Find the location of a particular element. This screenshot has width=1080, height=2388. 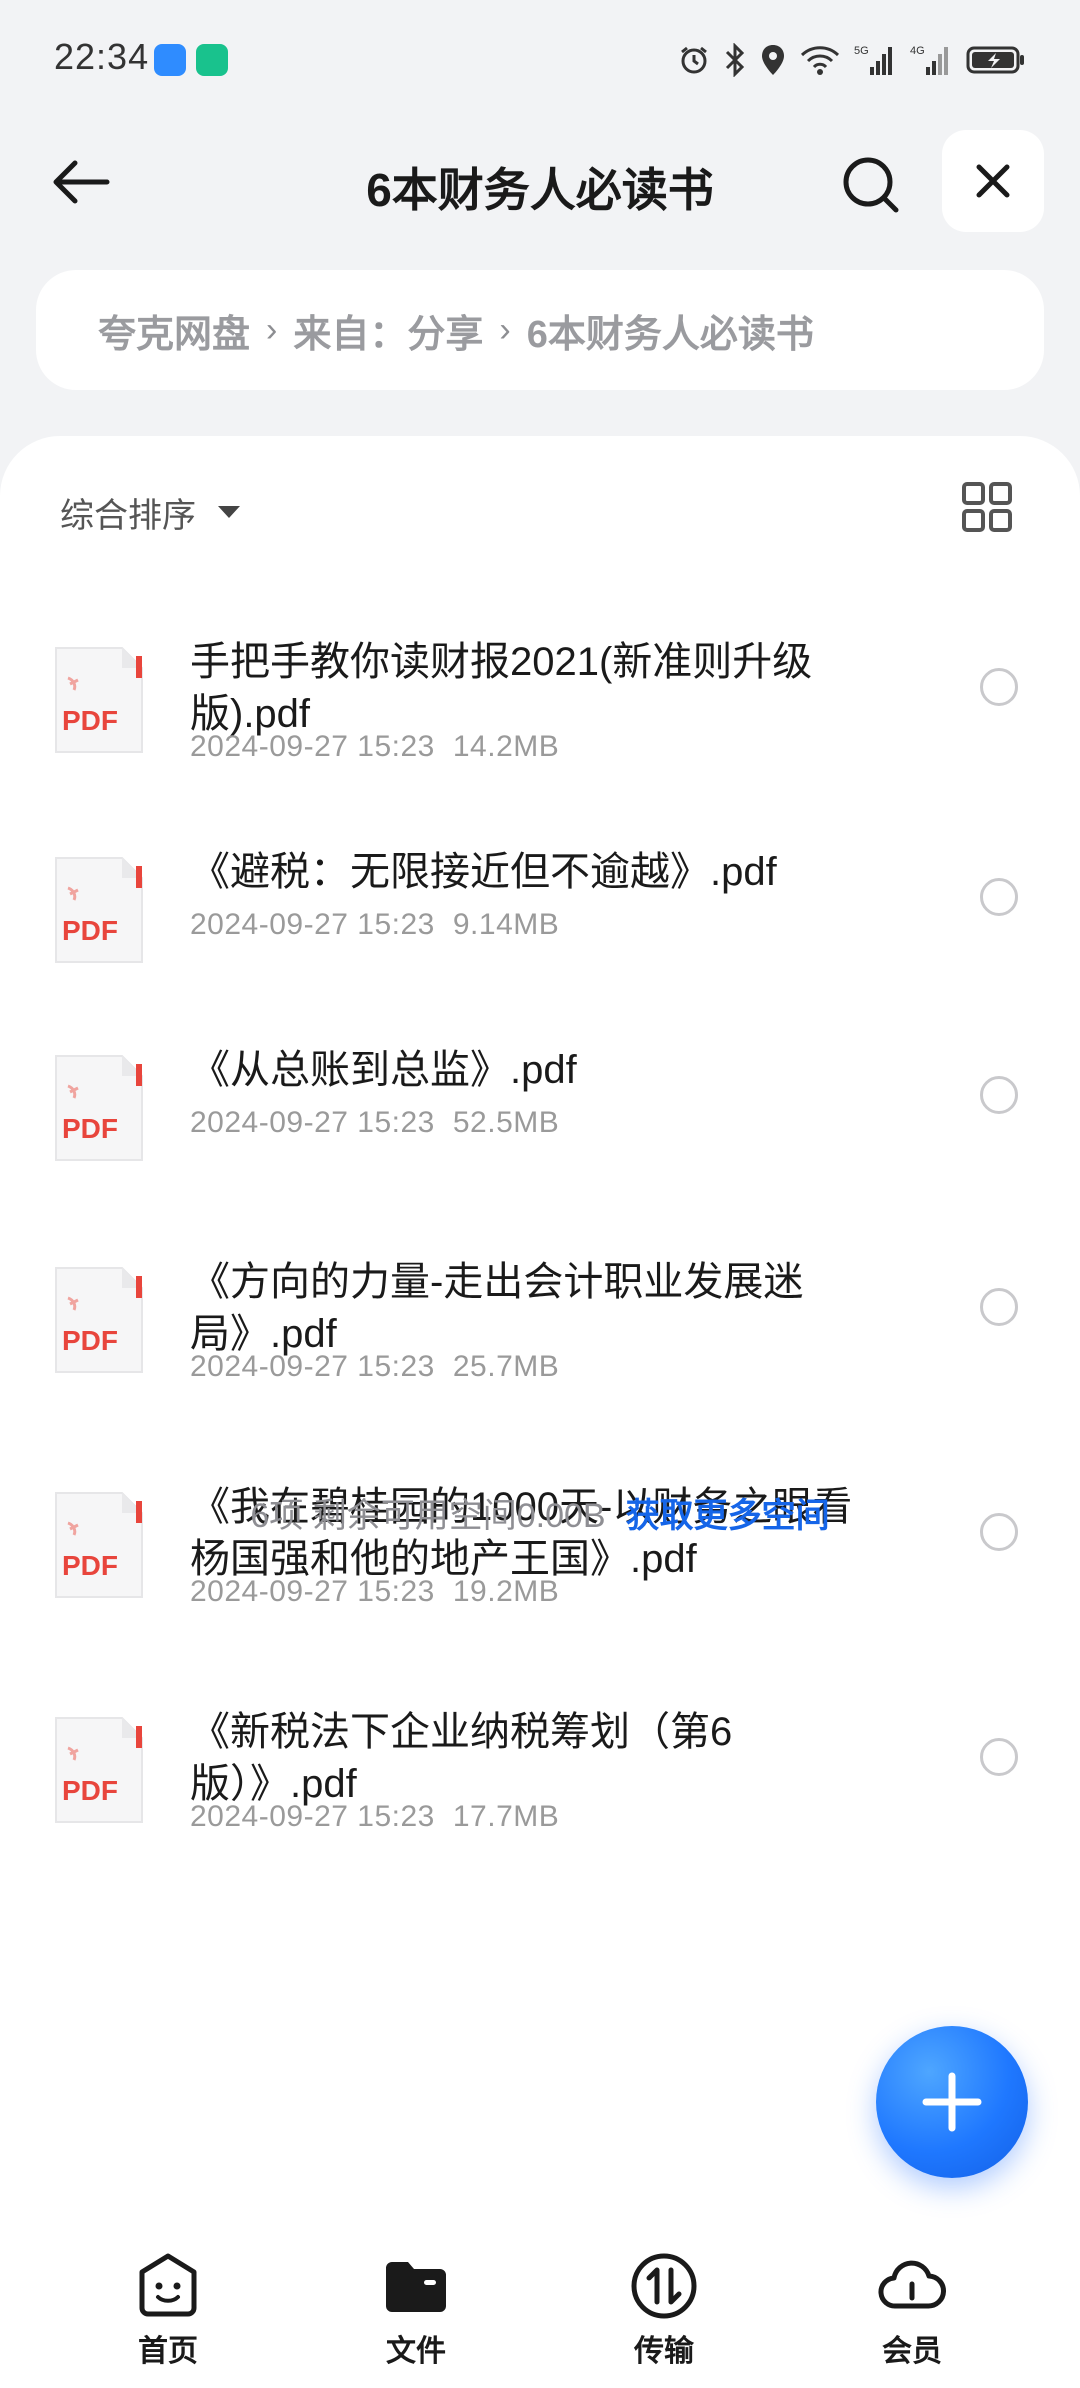

close-icon is located at coordinates (993, 181).